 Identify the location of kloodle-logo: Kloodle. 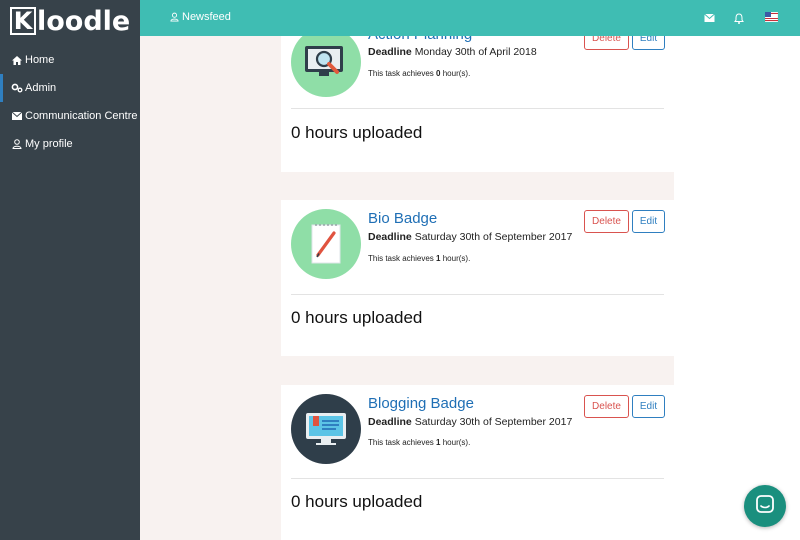
(70, 21).